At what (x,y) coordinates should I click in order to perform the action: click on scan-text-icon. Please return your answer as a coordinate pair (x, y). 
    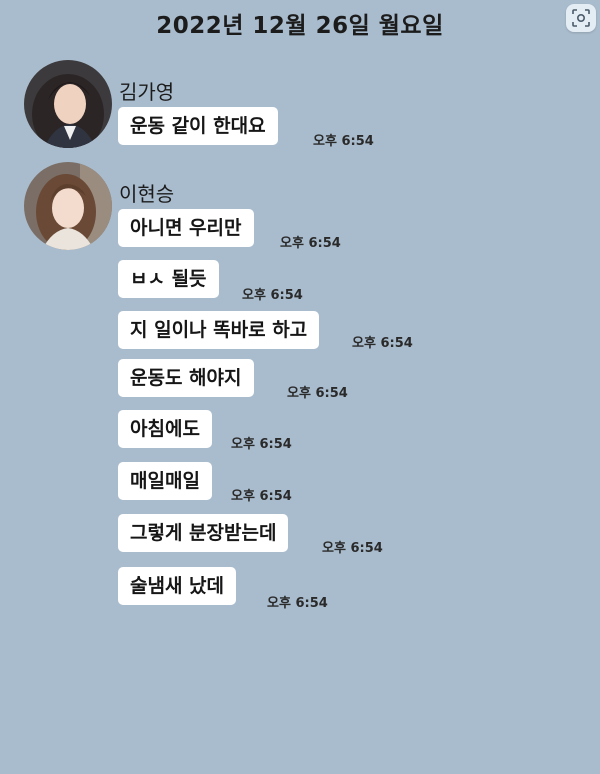
    Looking at the image, I should click on (581, 18).